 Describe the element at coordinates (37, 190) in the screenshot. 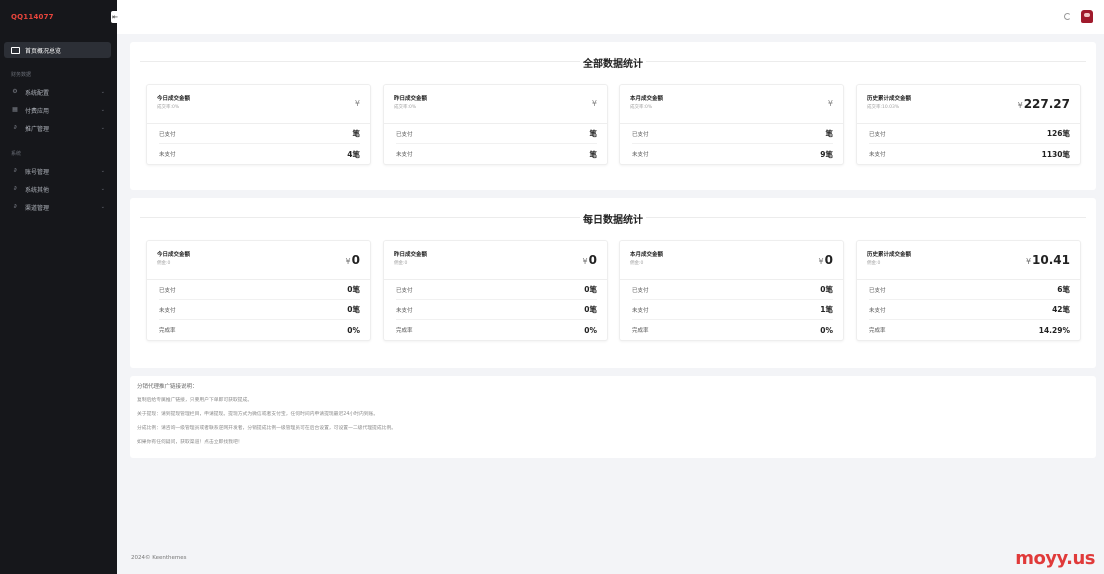

I see `sidebar-item-label: 系统其他` at that location.